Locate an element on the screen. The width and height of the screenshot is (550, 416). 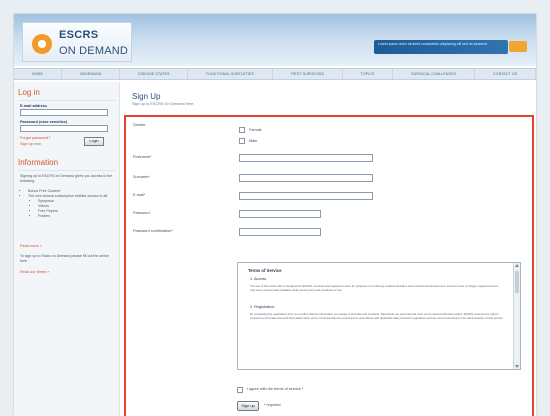
logo-line2: ON DEMAND is located at coordinates (94, 51).